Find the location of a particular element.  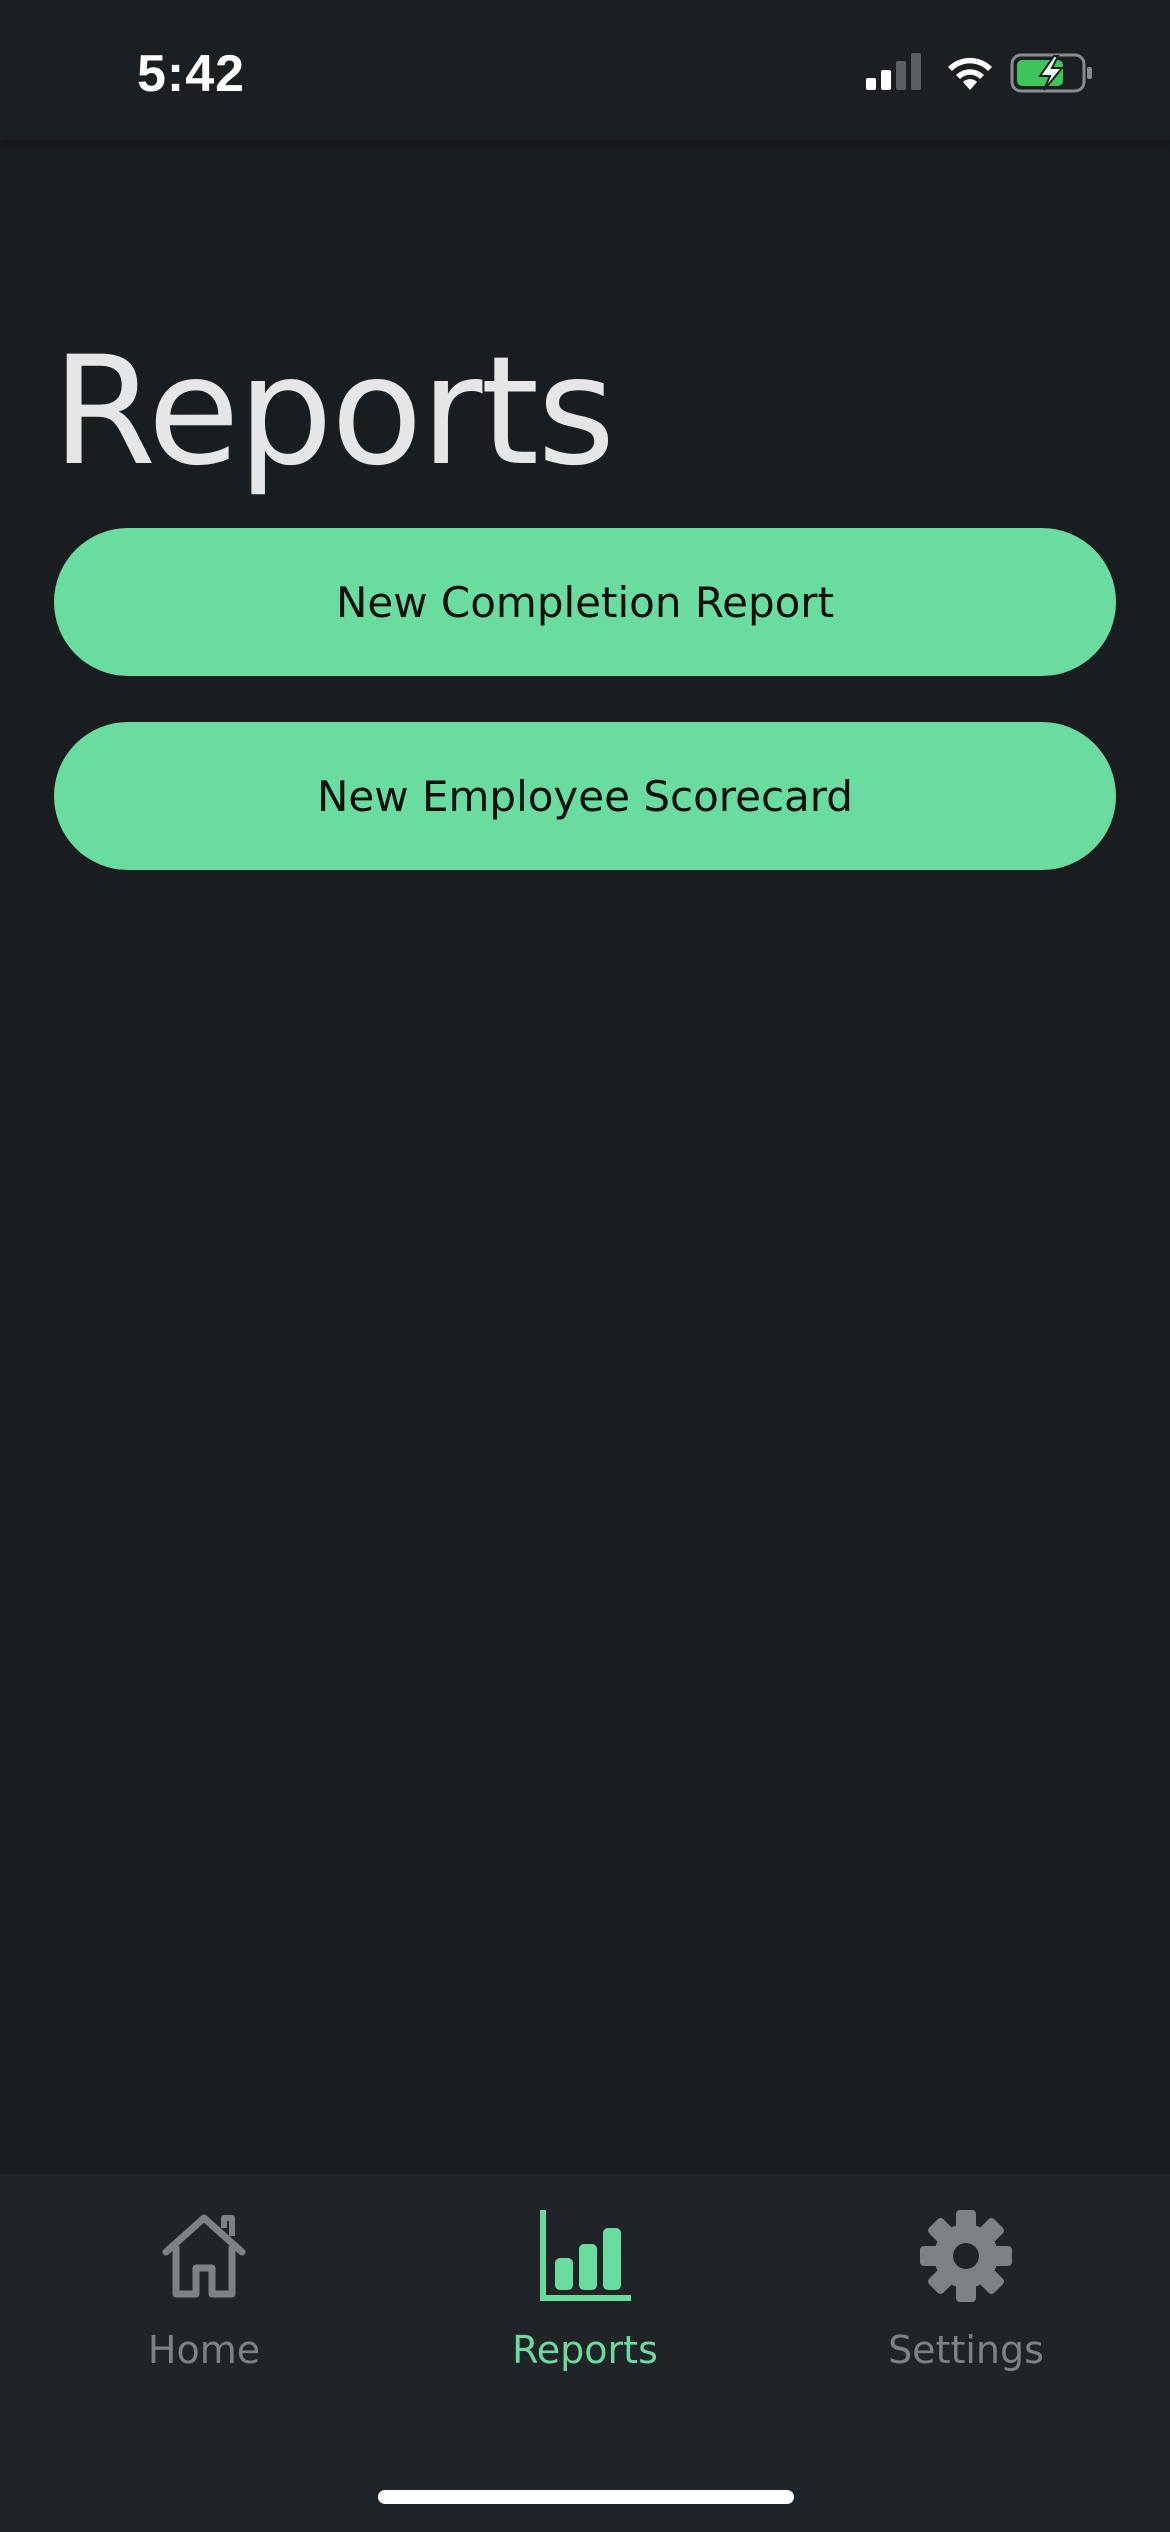

tab-reports-label: Reports is located at coordinates (585, 2350).